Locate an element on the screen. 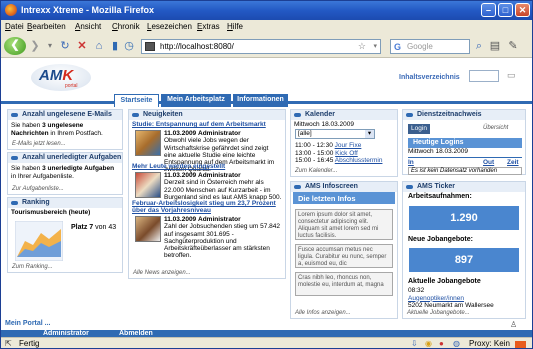 The width and height of the screenshot is (533, 349). news-widget-title: Neuigkeiten is located at coordinates (207, 115).